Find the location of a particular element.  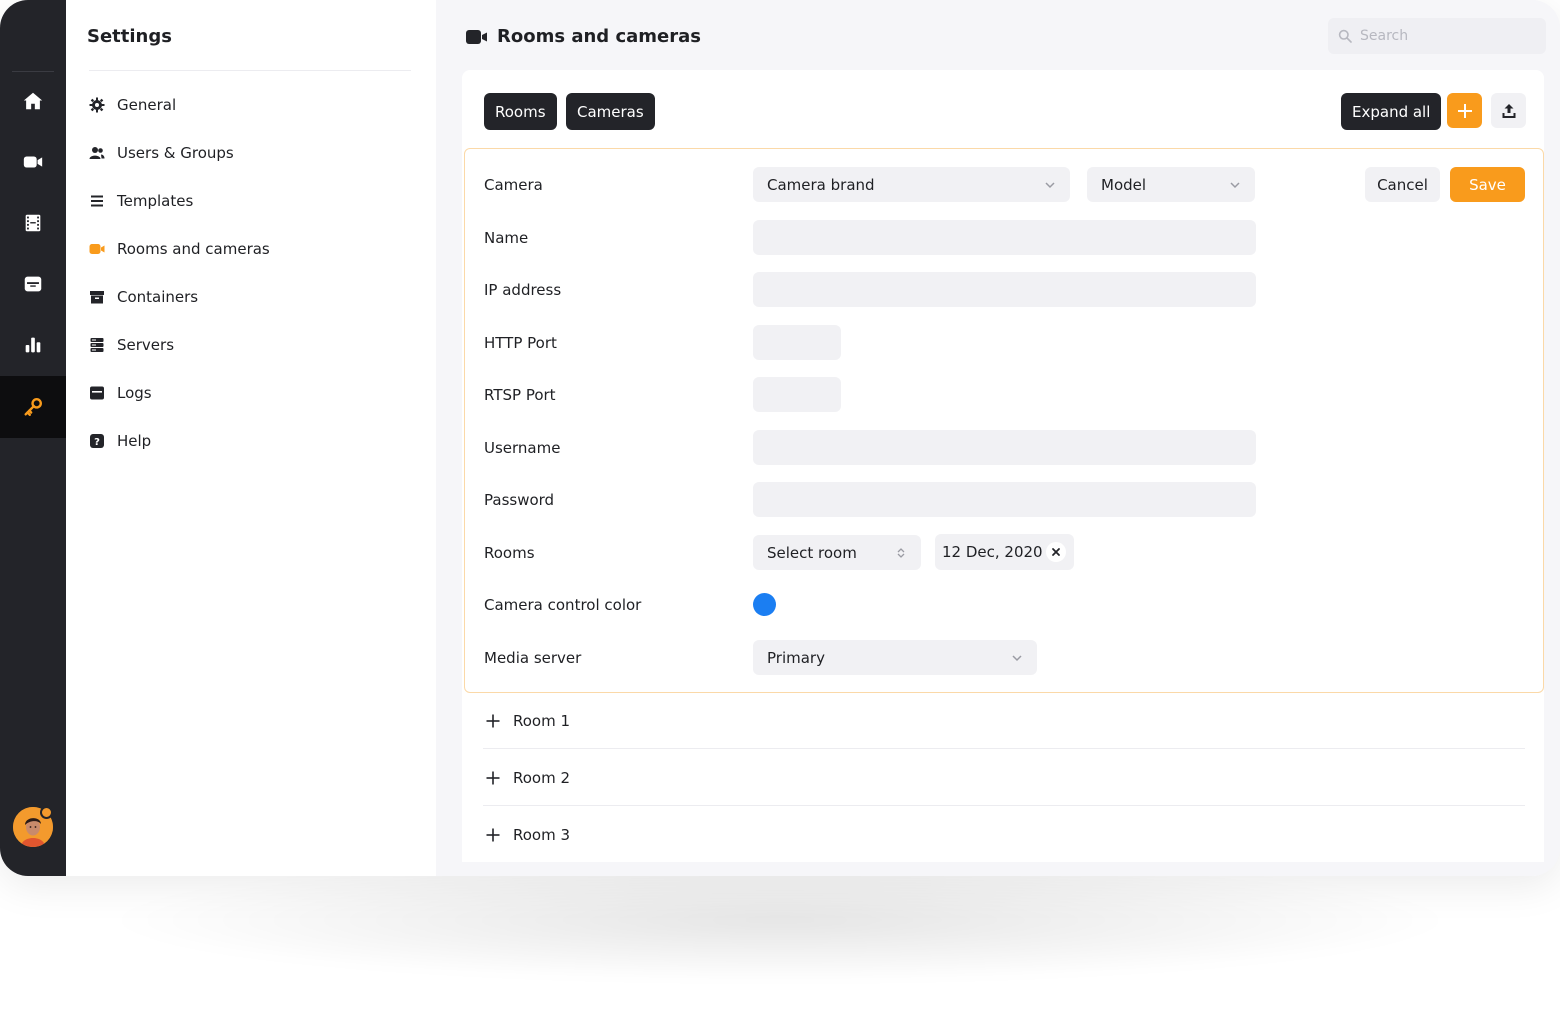

sidebar-title: Settings is located at coordinates (129, 36).